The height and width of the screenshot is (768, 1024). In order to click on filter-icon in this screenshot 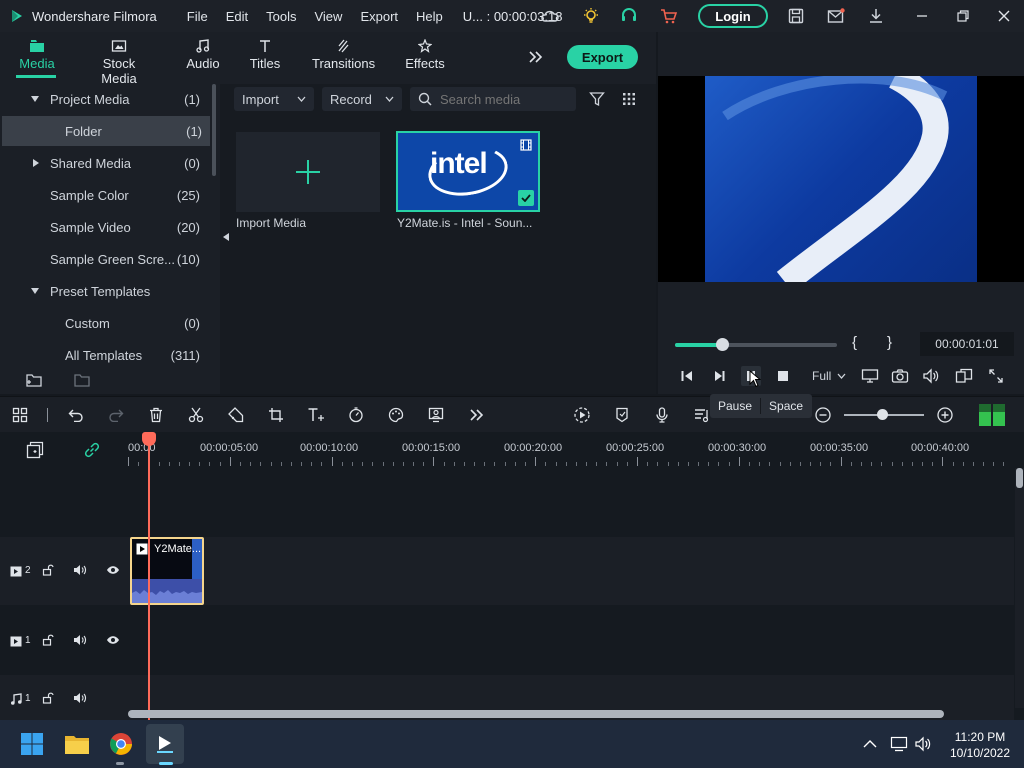, I will do `click(597, 99)`.